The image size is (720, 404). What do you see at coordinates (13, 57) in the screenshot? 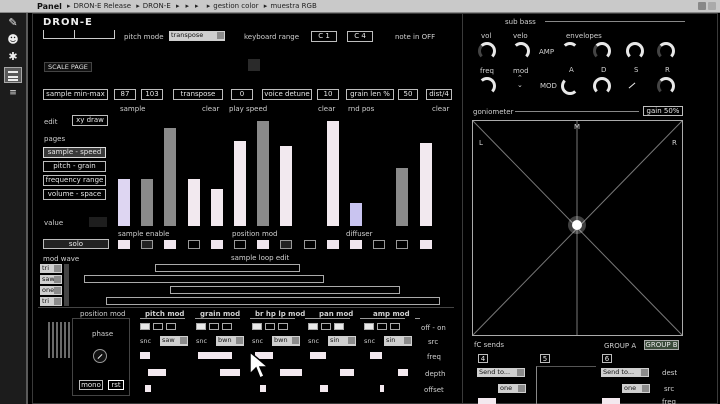
I see `bug-icon: ✱` at bounding box center [13, 57].